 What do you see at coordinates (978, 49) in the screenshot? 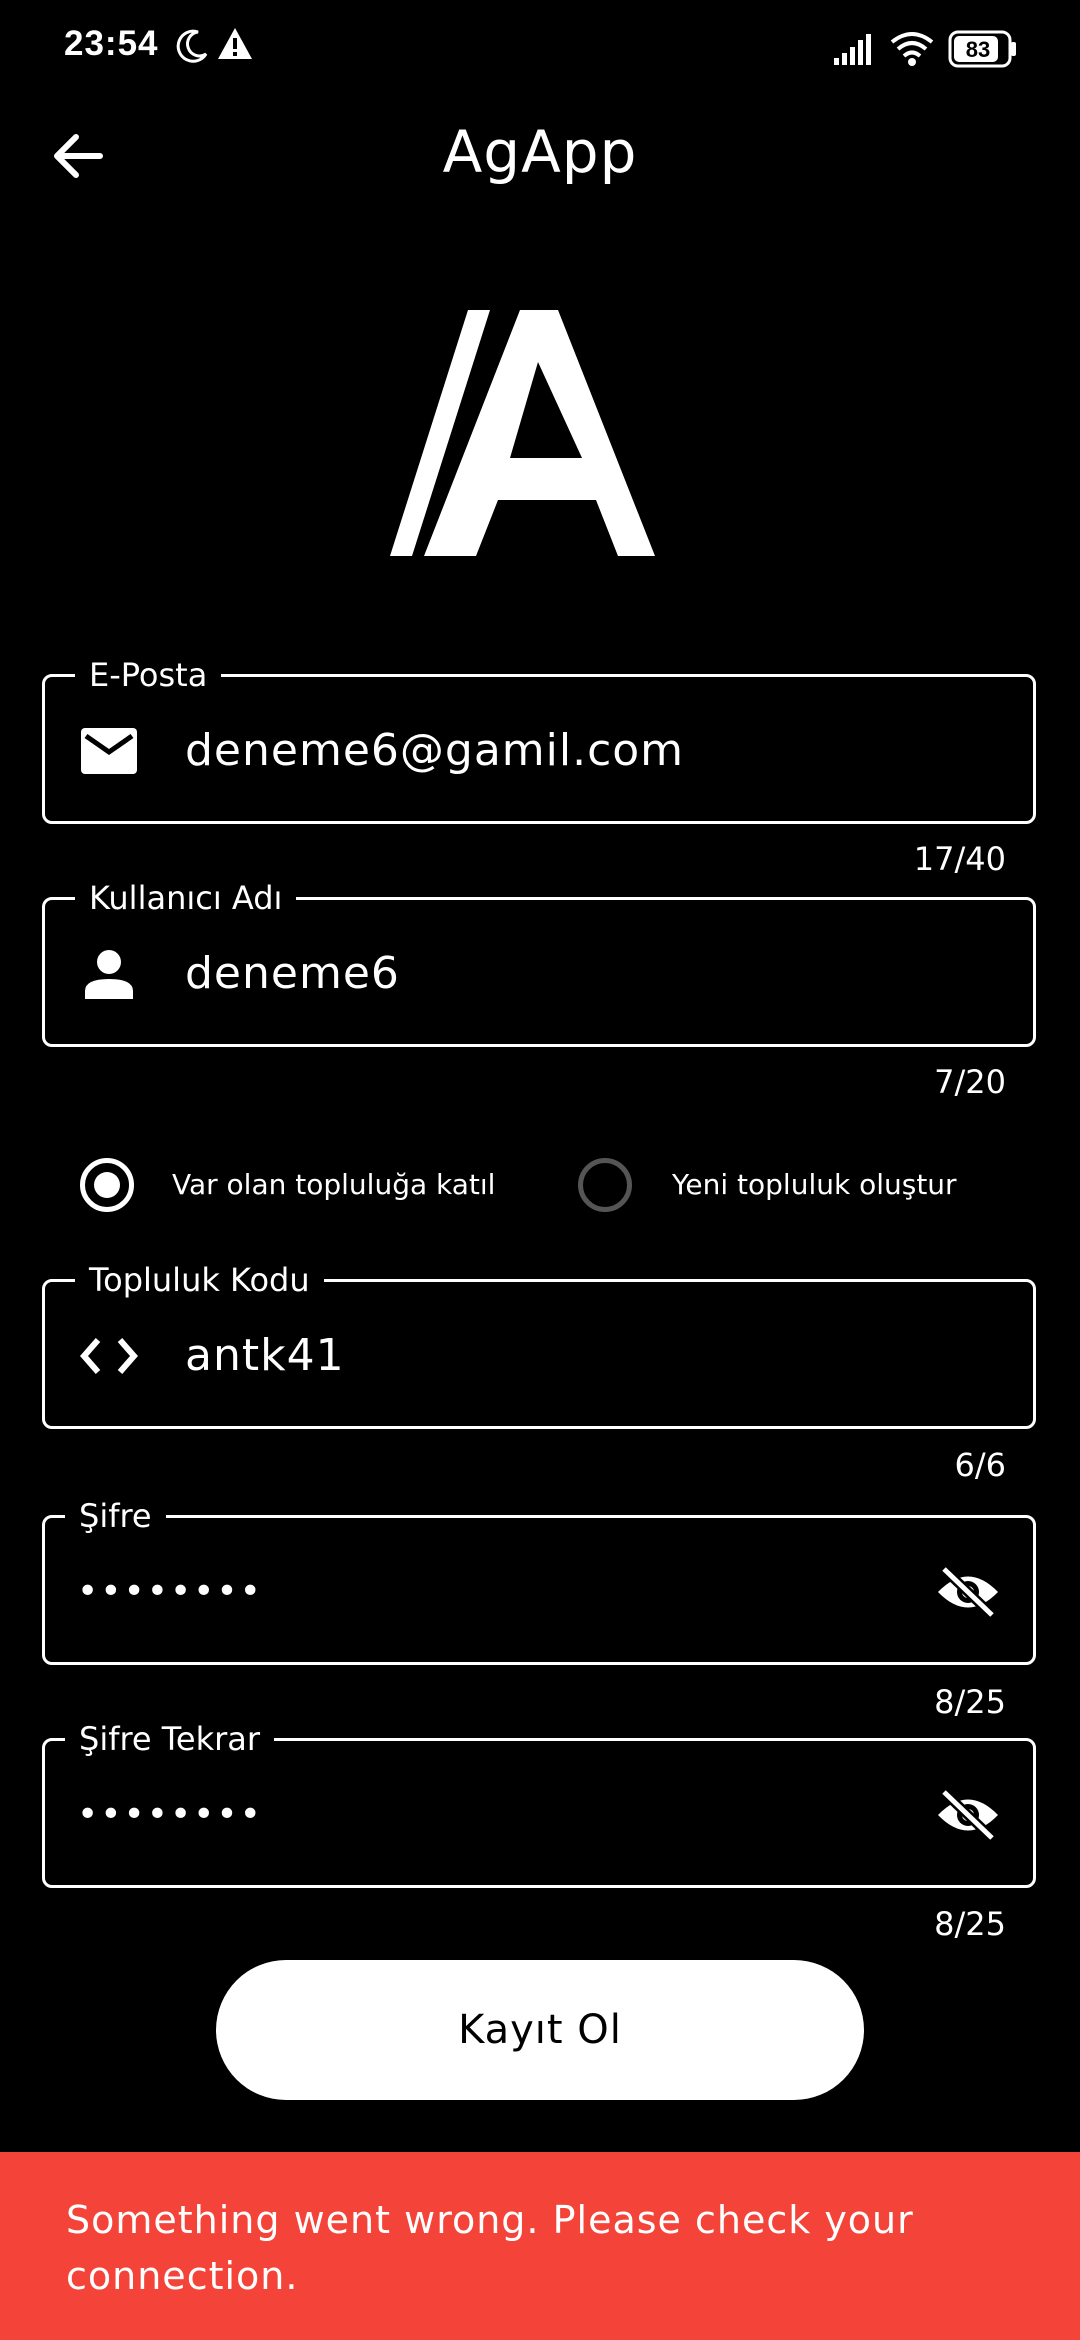
I see `battery-level: 83` at bounding box center [978, 49].